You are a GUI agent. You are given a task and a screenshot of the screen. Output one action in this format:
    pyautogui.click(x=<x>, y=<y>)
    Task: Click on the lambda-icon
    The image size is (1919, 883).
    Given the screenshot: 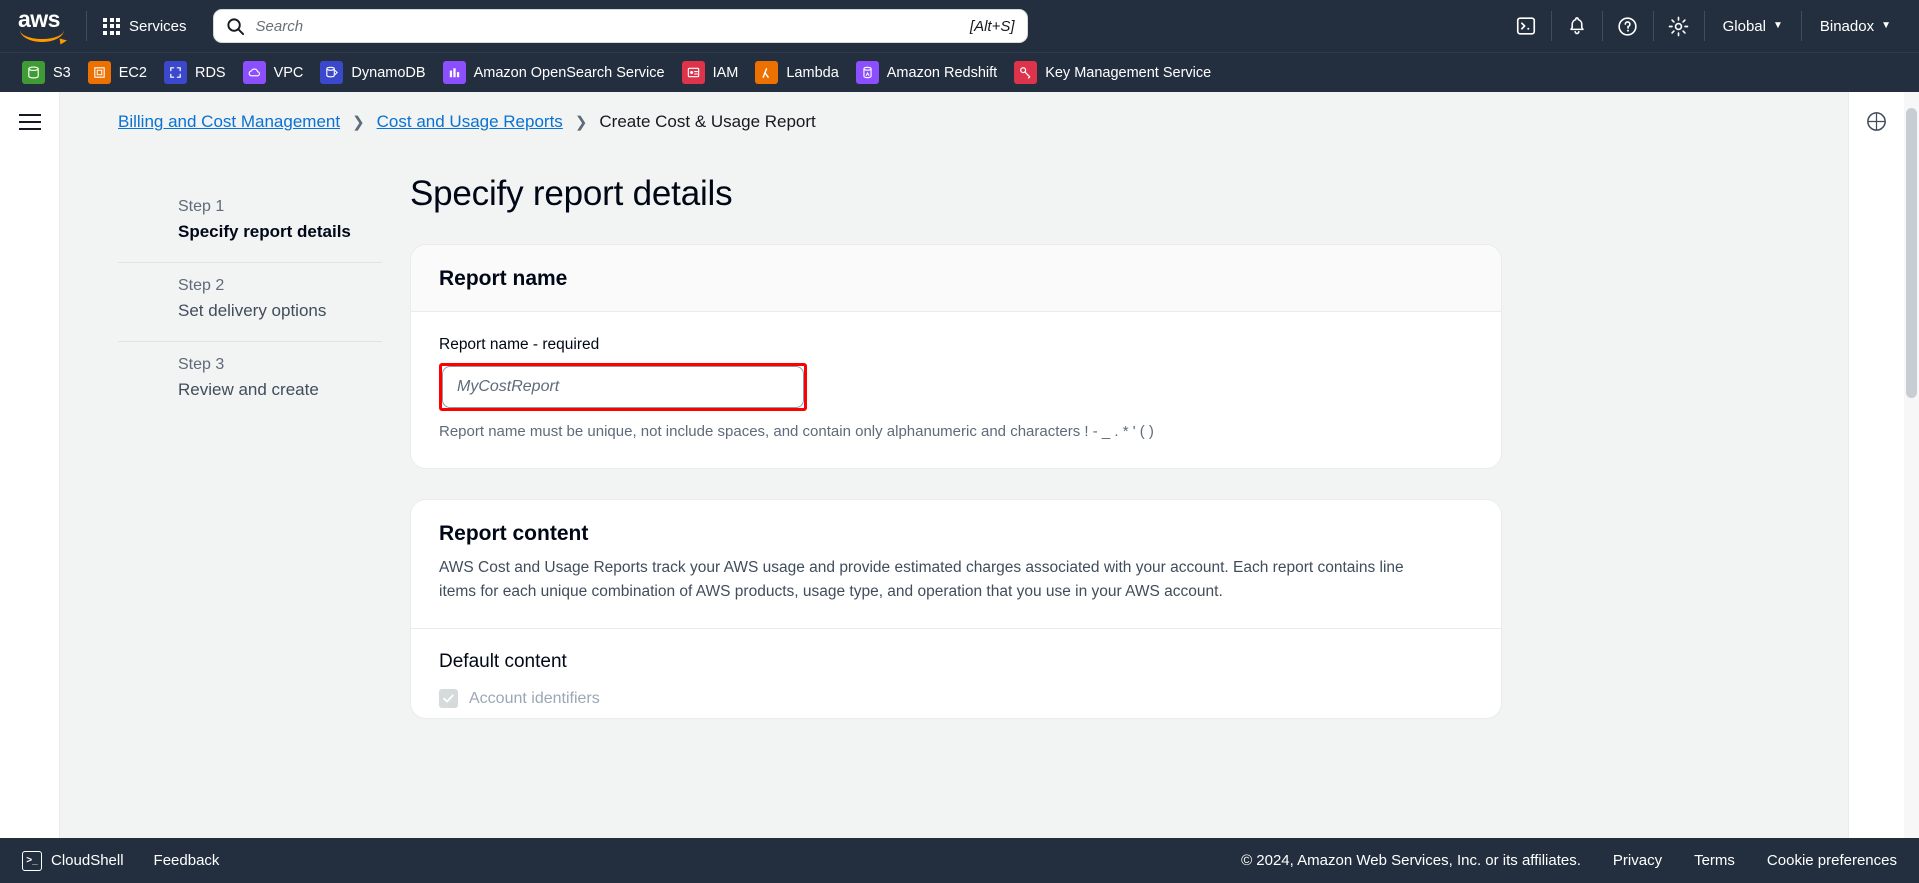 What is the action you would take?
    pyautogui.click(x=767, y=72)
    